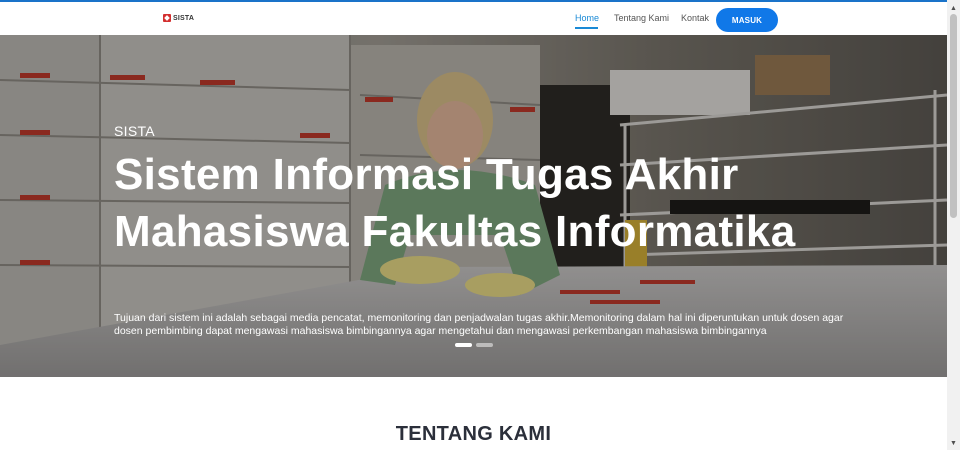  What do you see at coordinates (953, 116) in the screenshot?
I see `scrollbar-thumb` at bounding box center [953, 116].